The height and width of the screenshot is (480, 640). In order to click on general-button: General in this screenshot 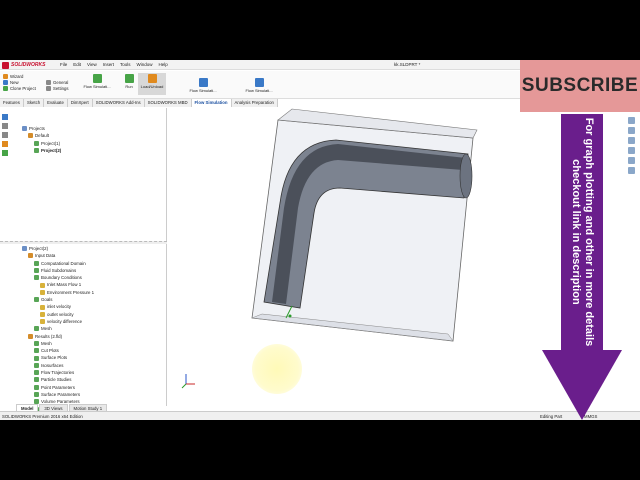, I will do `click(57, 82)`.